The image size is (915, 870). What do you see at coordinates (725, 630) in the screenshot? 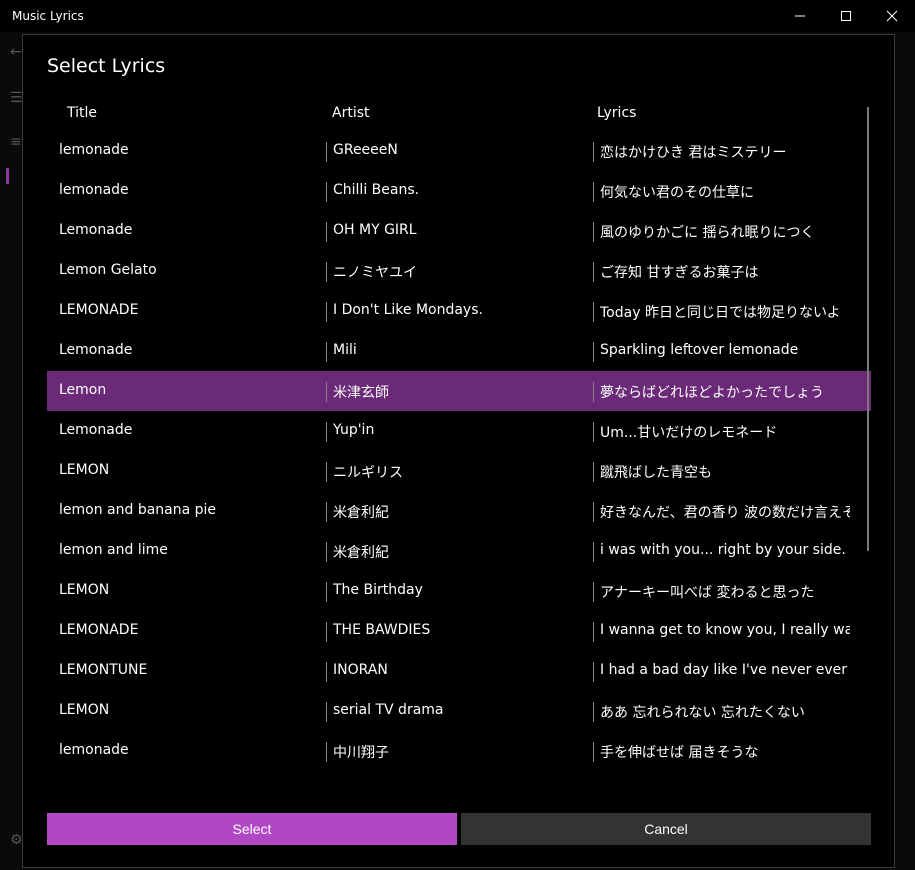
I see `row-lyrics: I wanna get to know you, I really wanna` at bounding box center [725, 630].